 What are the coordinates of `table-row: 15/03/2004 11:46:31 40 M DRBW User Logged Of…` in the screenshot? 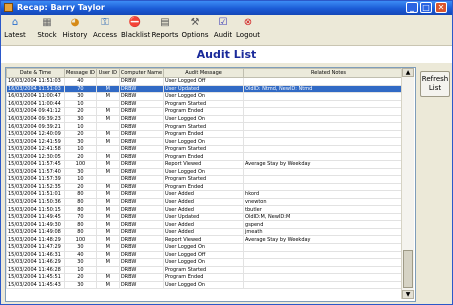 It's located at (210, 255).